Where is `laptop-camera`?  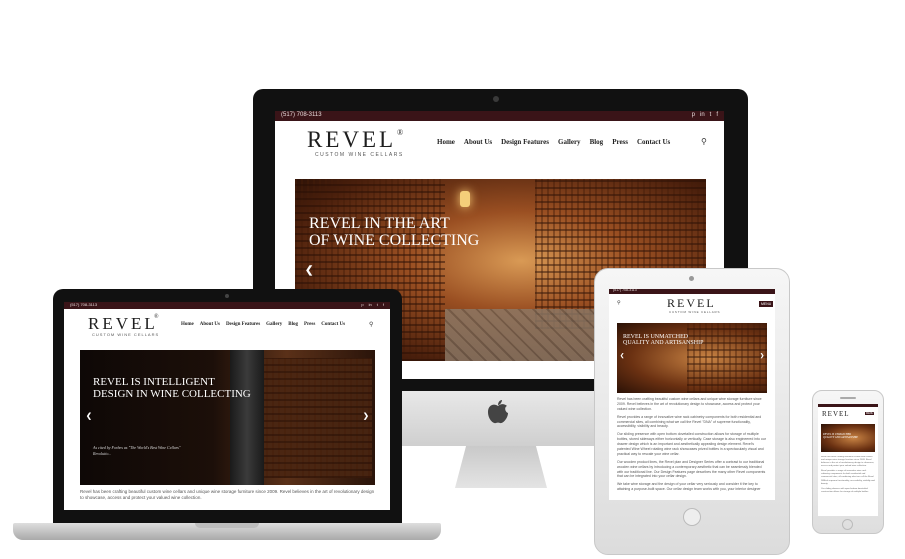
laptop-camera is located at coordinates (227, 296).